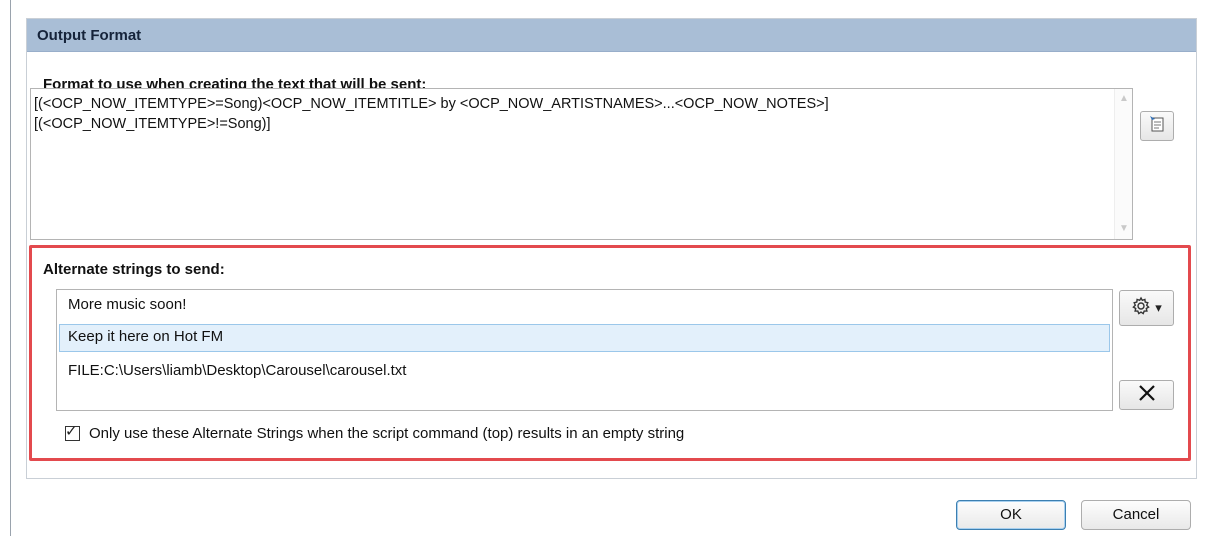  I want to click on close-icon, so click(1147, 395).